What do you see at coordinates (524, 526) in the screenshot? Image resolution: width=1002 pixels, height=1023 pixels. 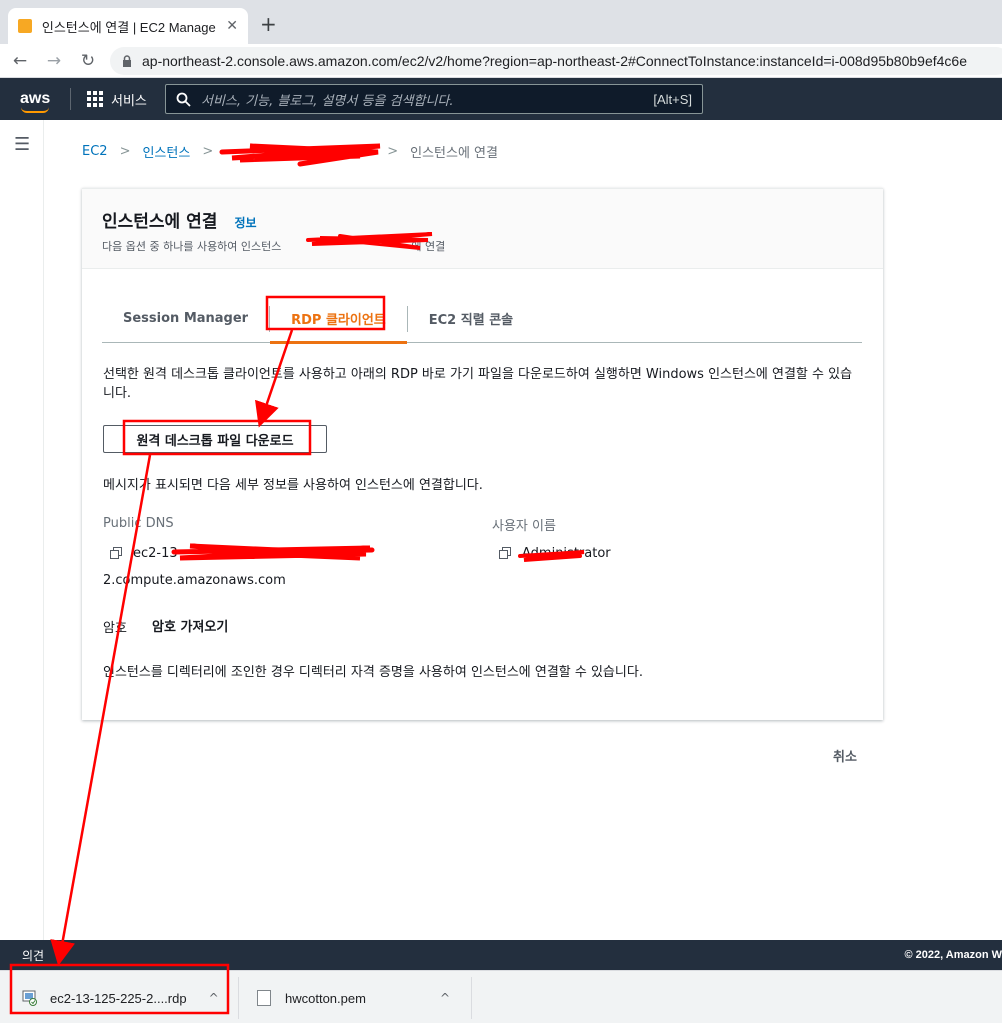 I see `username-label: 사용자 이름` at bounding box center [524, 526].